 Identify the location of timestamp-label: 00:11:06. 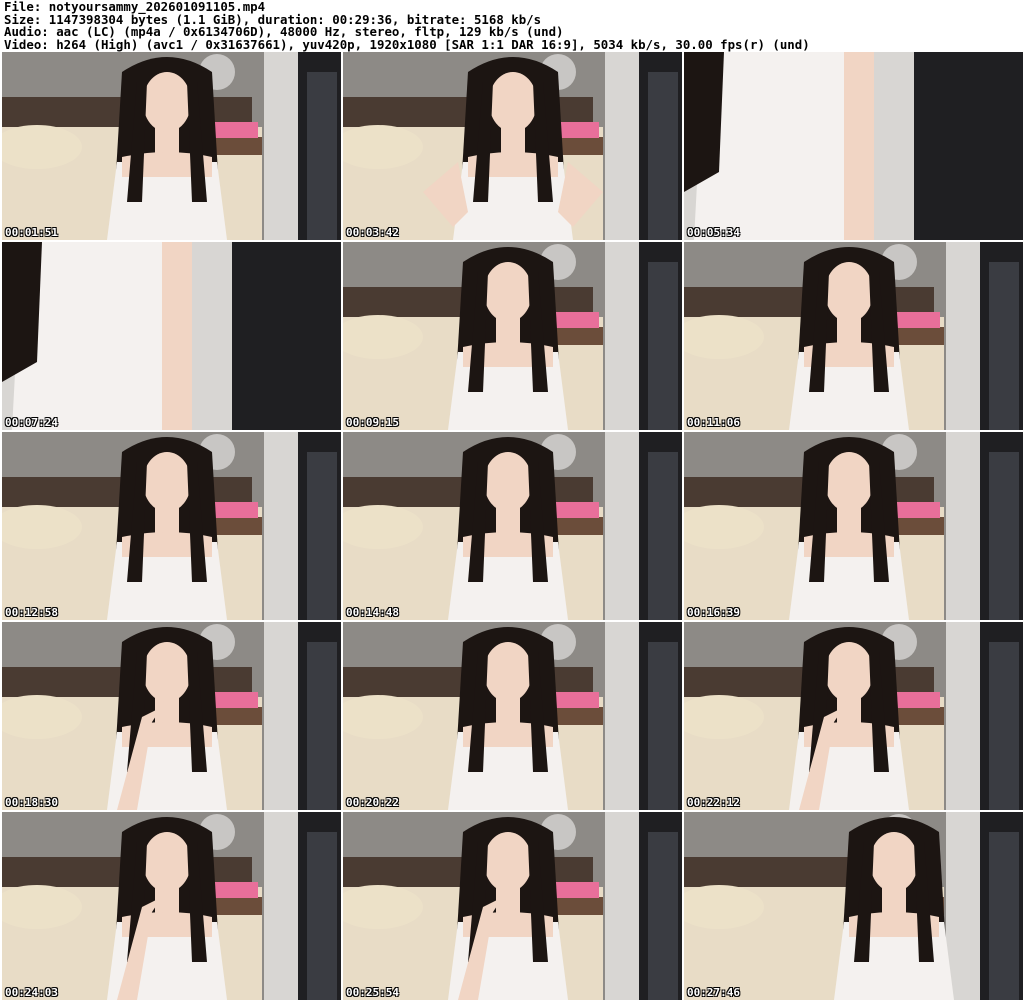
(713, 422).